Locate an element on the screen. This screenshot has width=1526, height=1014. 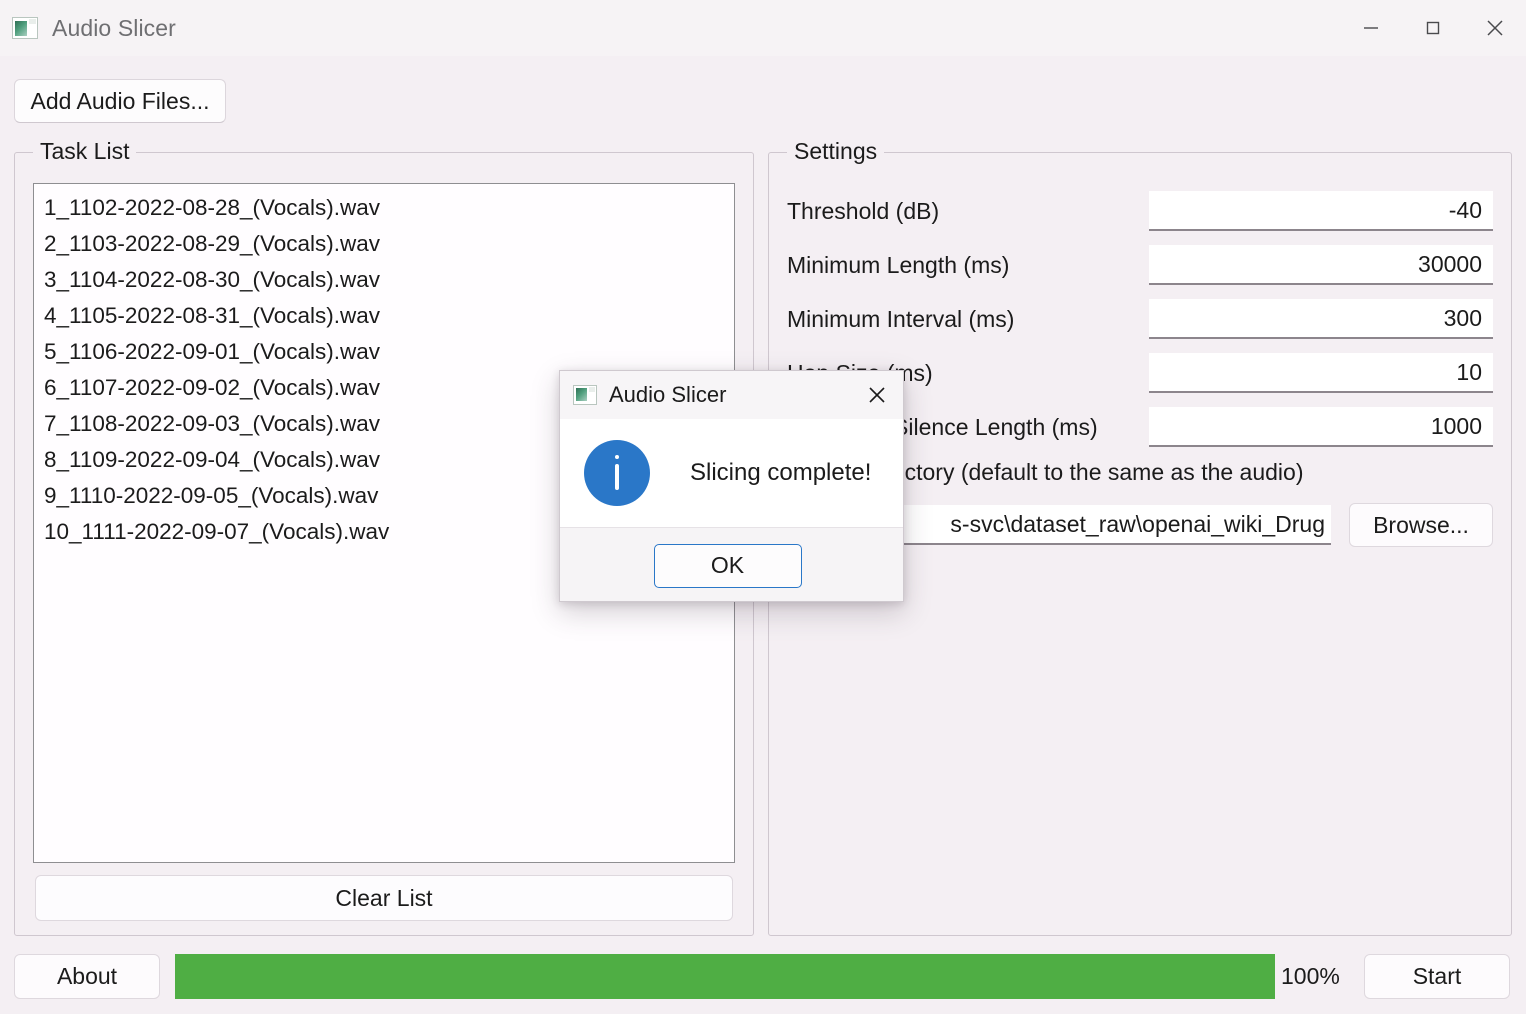
list-item: 4_1105-2022-08-31_(Vocals).wav is located at coordinates (384, 316).